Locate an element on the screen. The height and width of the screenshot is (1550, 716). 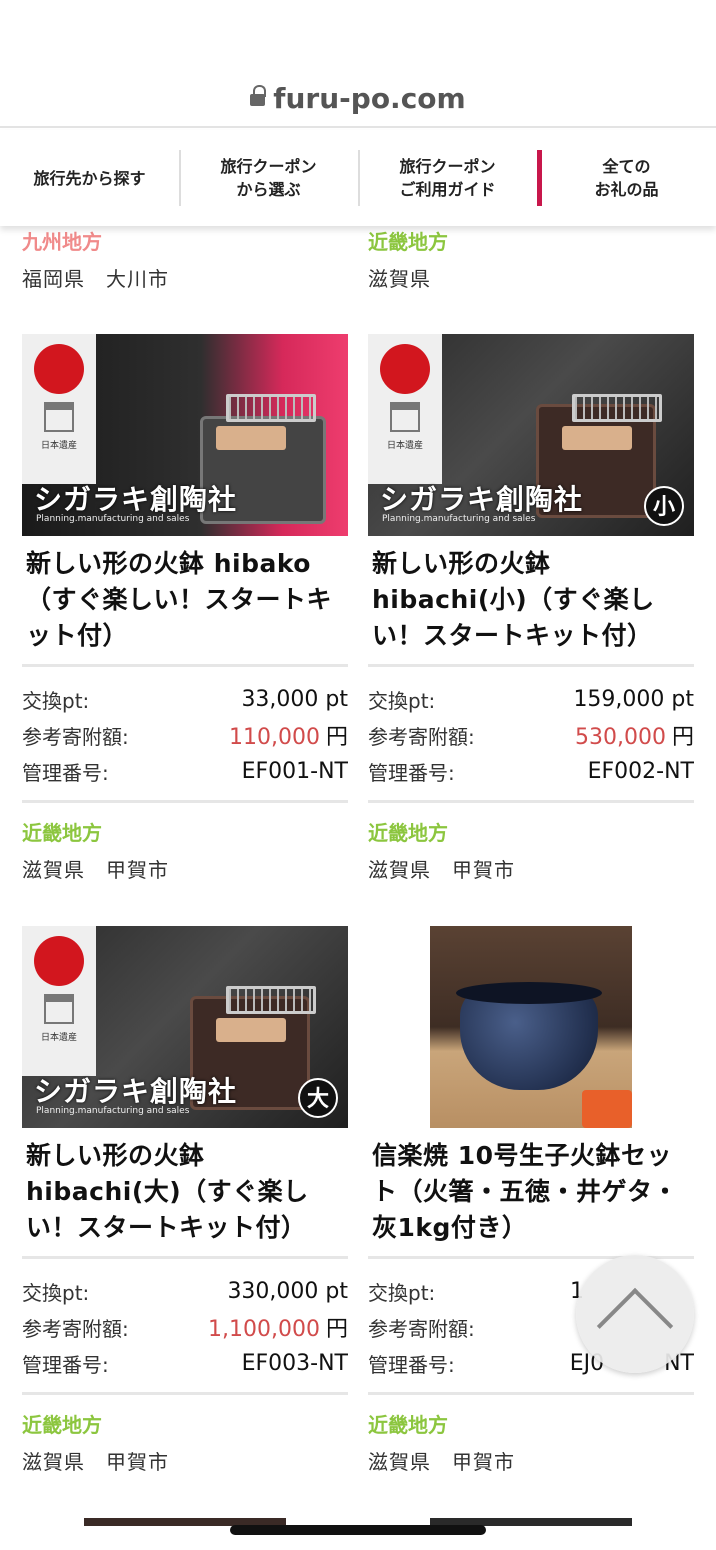
donation-row: 参考寄附額: 1,100,000 円 is located at coordinates (185, 1329).